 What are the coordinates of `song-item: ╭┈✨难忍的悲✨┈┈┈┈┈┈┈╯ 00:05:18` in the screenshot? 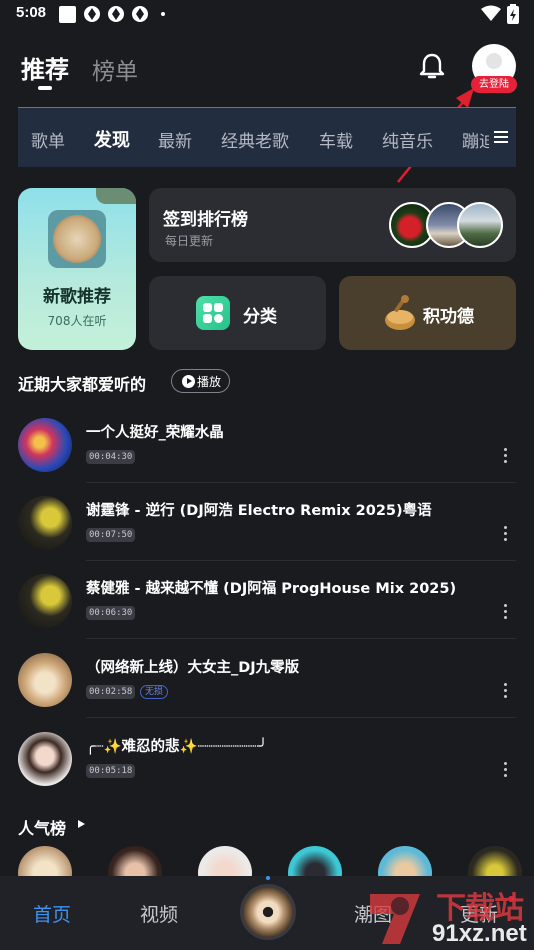 It's located at (267, 771).